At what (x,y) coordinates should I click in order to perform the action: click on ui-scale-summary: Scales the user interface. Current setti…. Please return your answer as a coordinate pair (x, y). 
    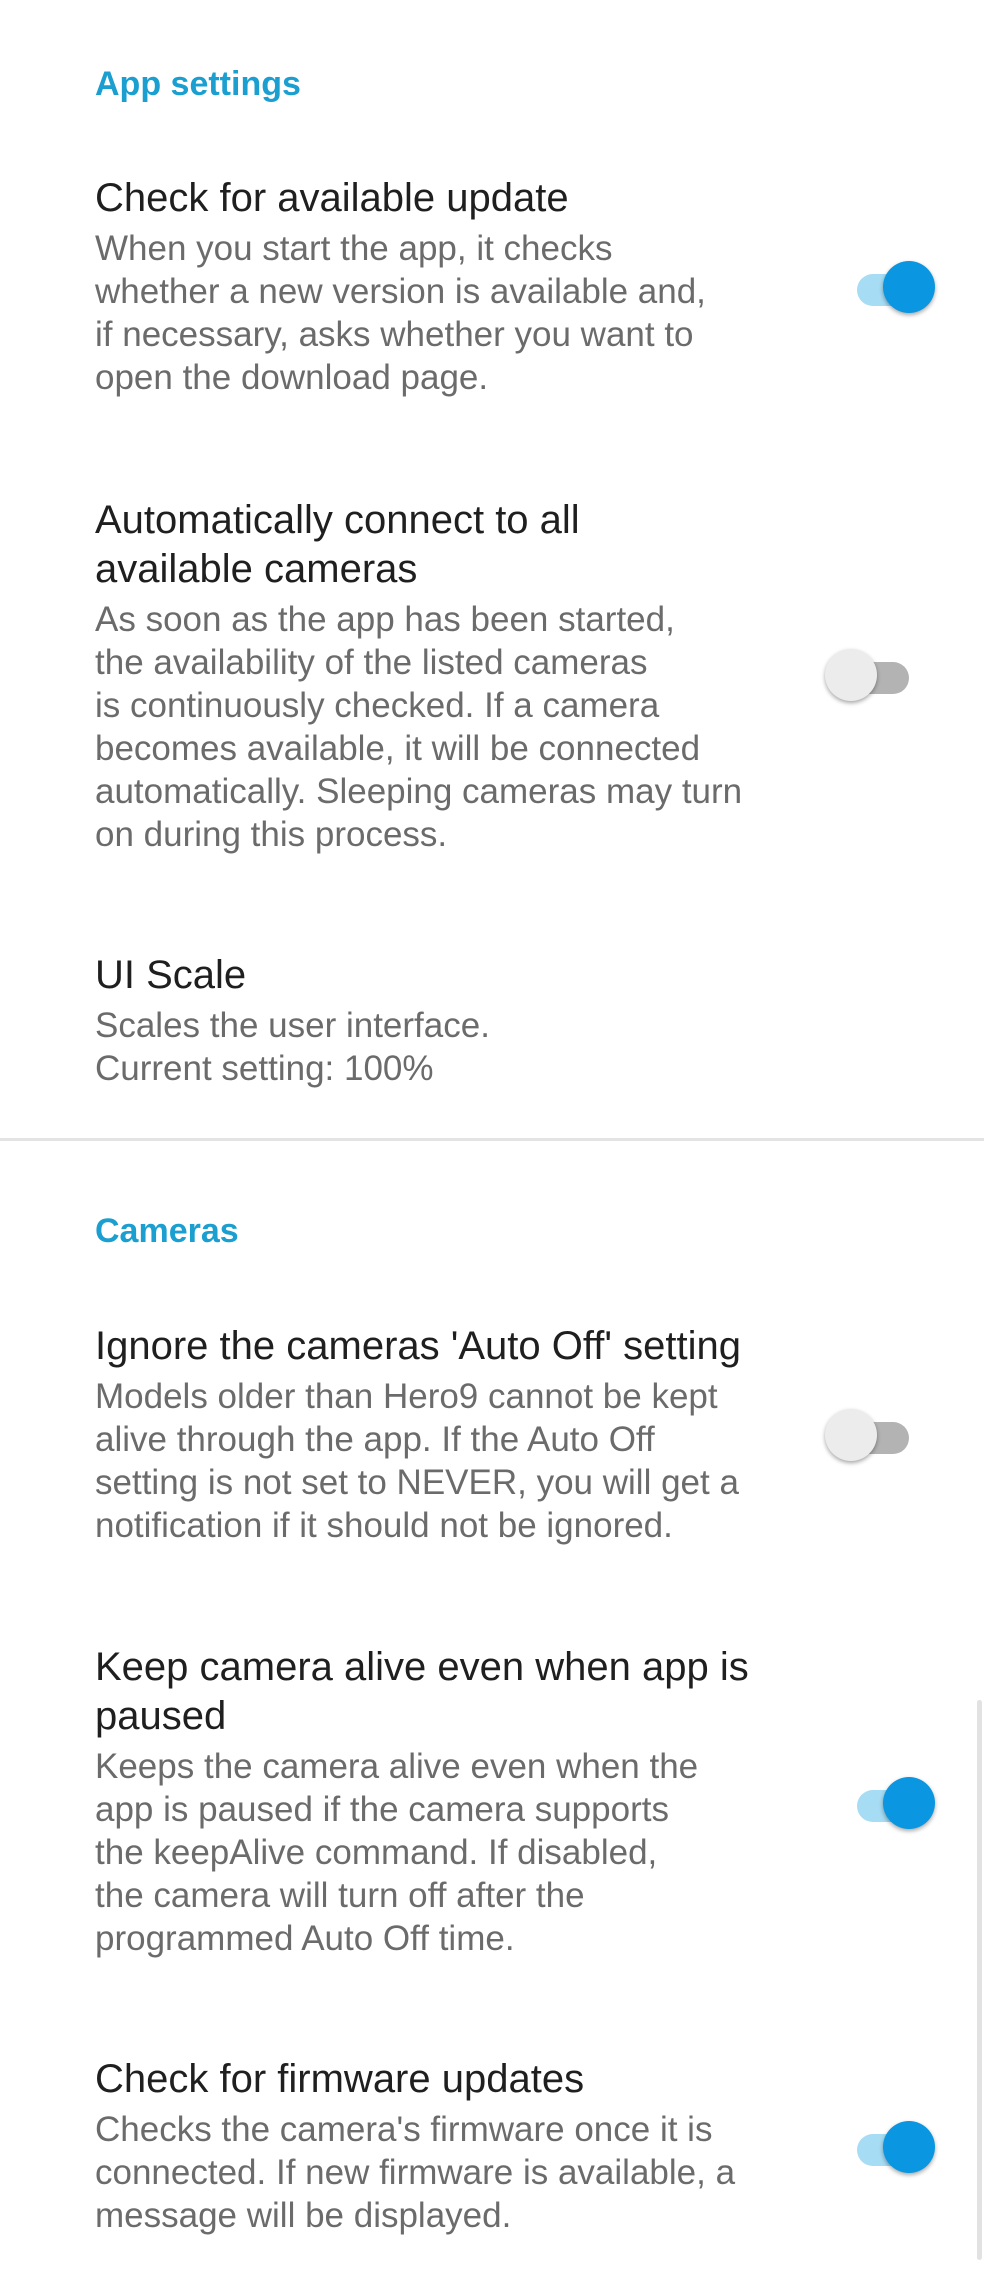
    Looking at the image, I should click on (292, 1047).